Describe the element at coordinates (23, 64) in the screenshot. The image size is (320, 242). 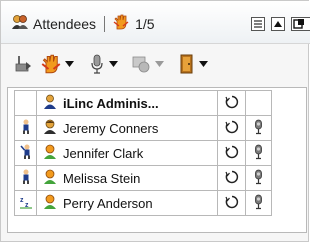
I see `pointer-tool-icon` at that location.